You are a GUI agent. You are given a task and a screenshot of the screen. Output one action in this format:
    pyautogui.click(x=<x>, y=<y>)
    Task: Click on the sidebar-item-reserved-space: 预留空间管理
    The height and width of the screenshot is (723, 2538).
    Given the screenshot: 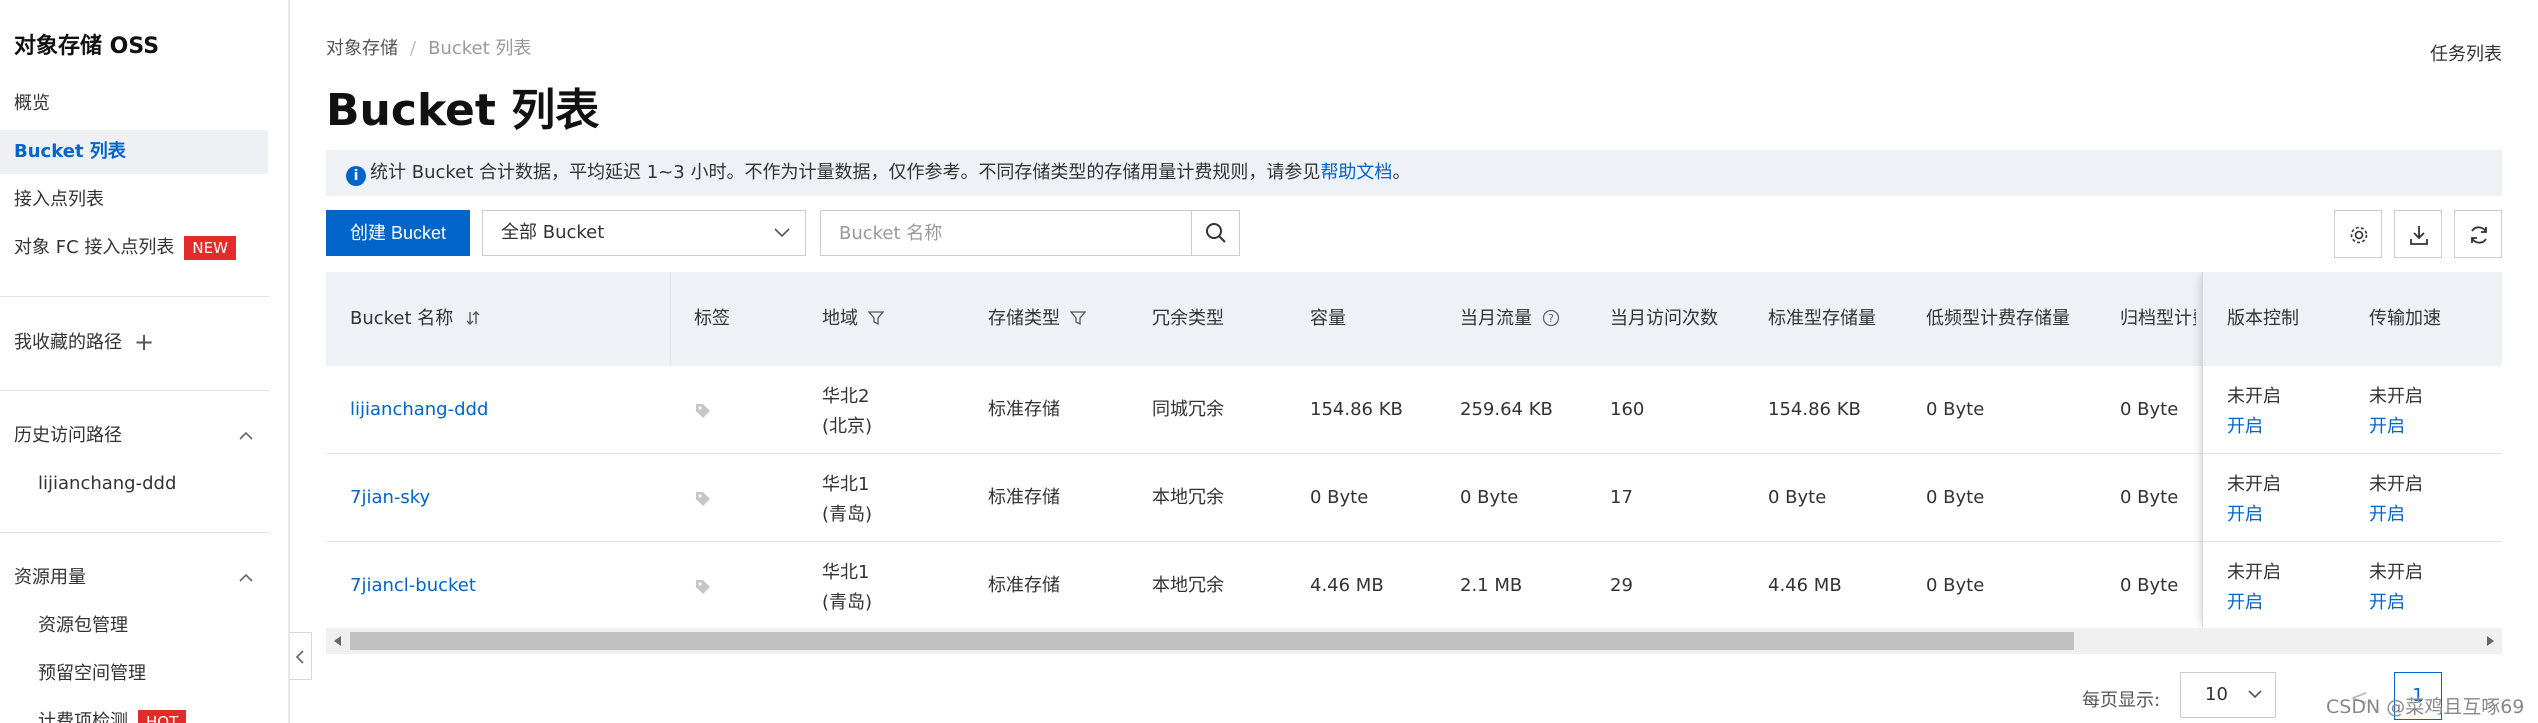 What is the action you would take?
    pyautogui.click(x=134, y=674)
    